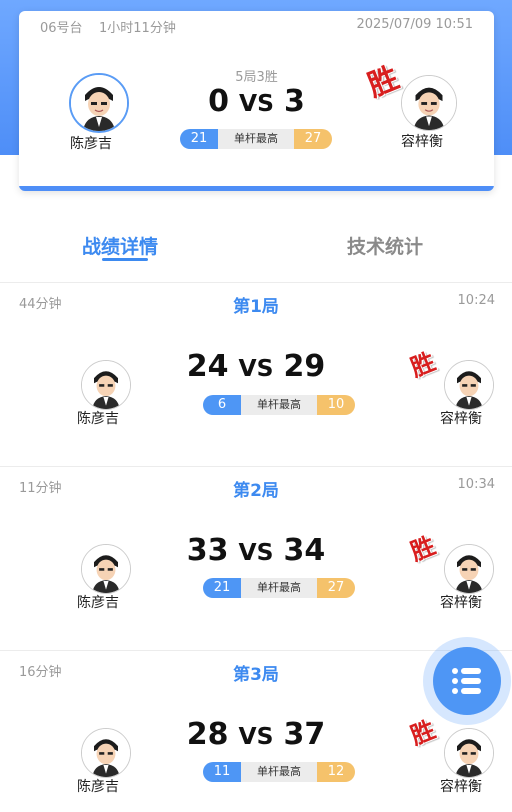 Image resolution: width=512 pixels, height=812 pixels. Describe the element at coordinates (207, 550) in the screenshot. I see `left-score: 33` at that location.